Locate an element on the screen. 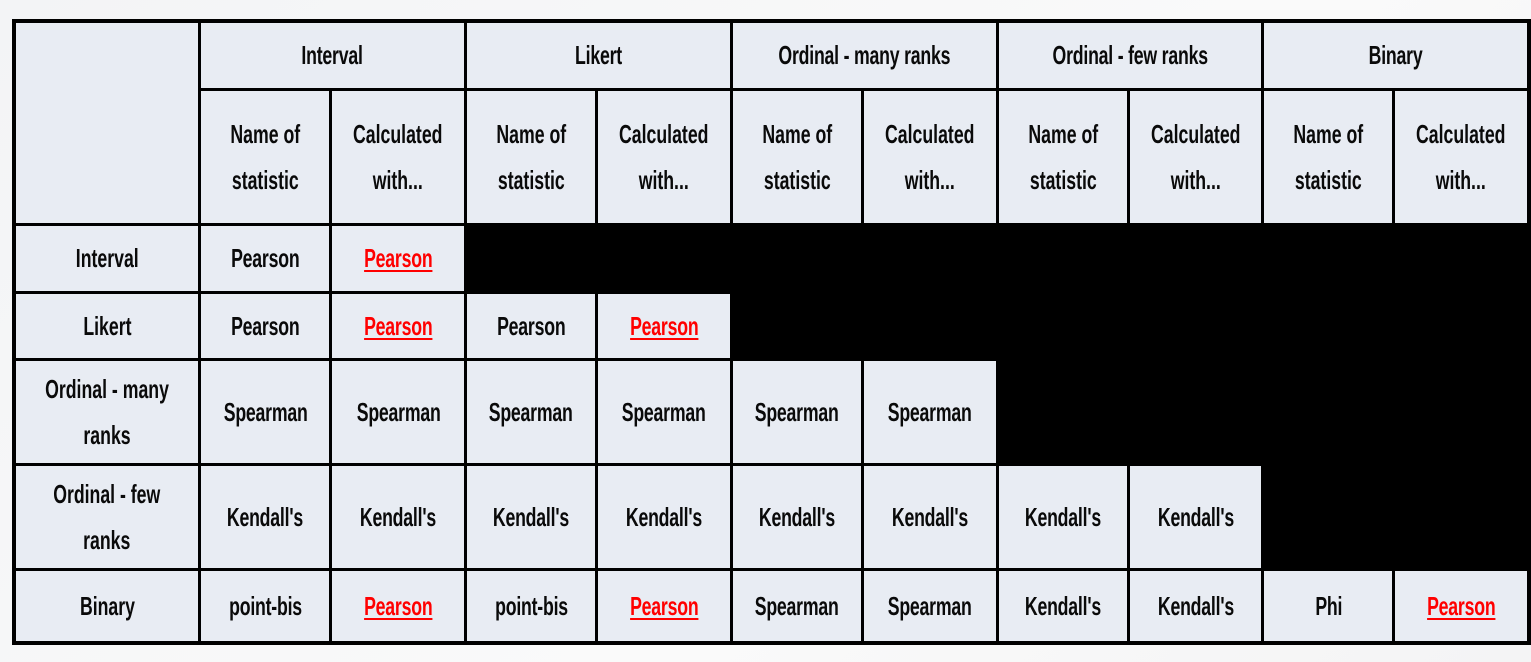  row-header: Ordinal - few ranks is located at coordinates (107, 516).